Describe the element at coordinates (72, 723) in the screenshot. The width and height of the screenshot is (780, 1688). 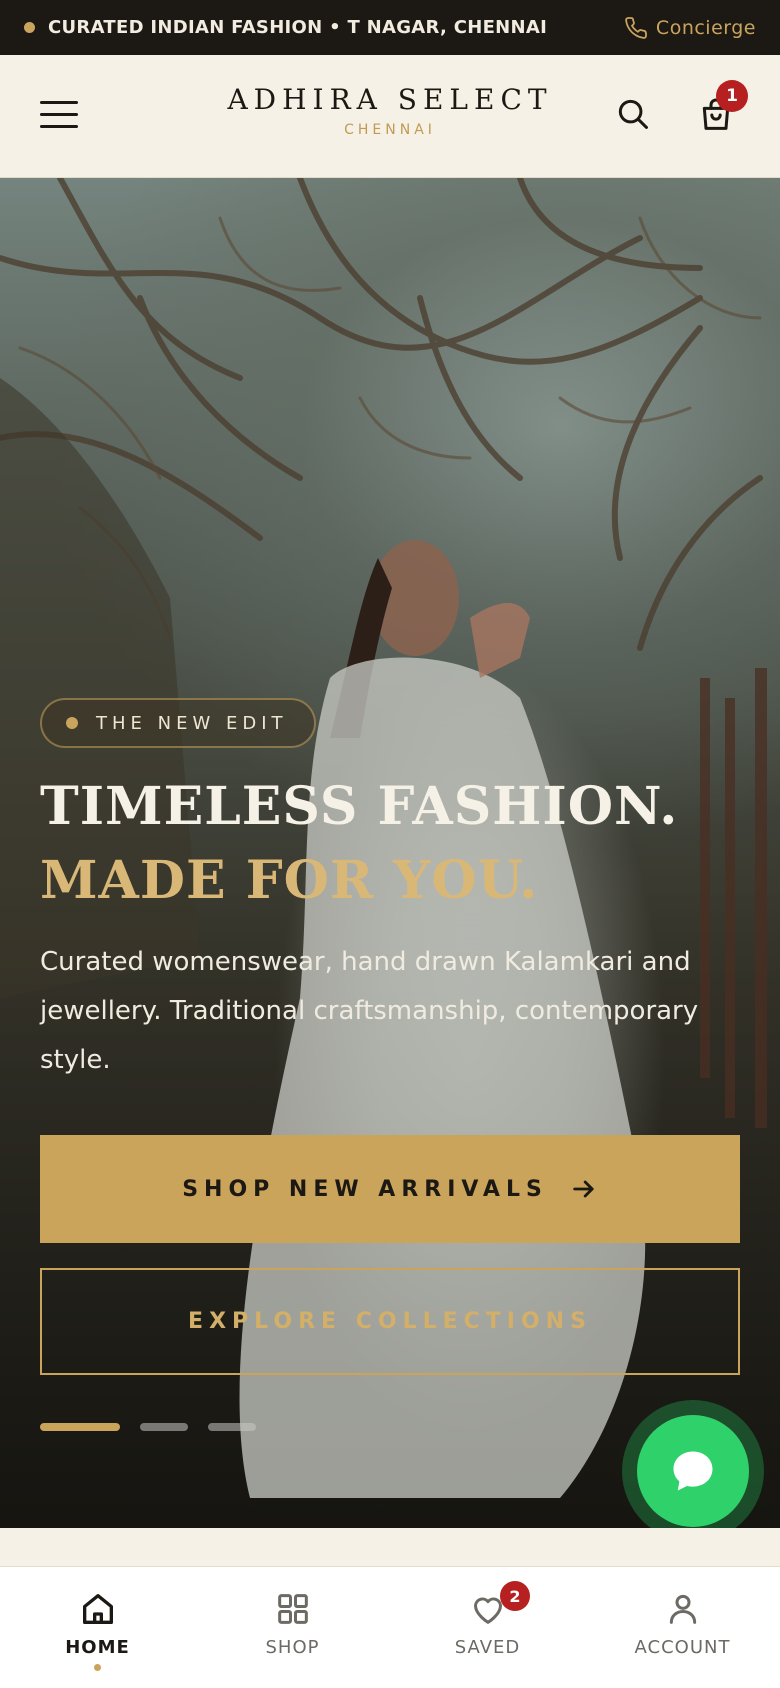
I see `tag-dot` at that location.